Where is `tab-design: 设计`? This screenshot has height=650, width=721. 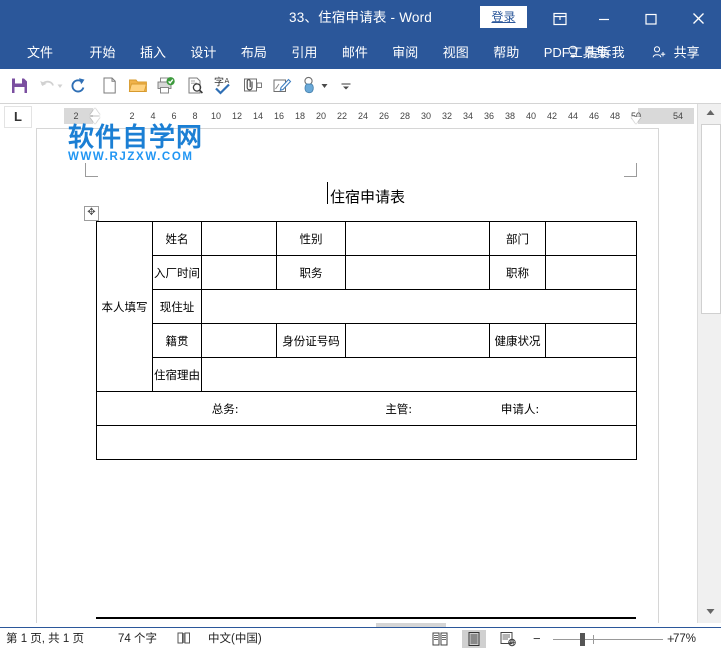
tab-design: 设计 is located at coordinates (203, 52).